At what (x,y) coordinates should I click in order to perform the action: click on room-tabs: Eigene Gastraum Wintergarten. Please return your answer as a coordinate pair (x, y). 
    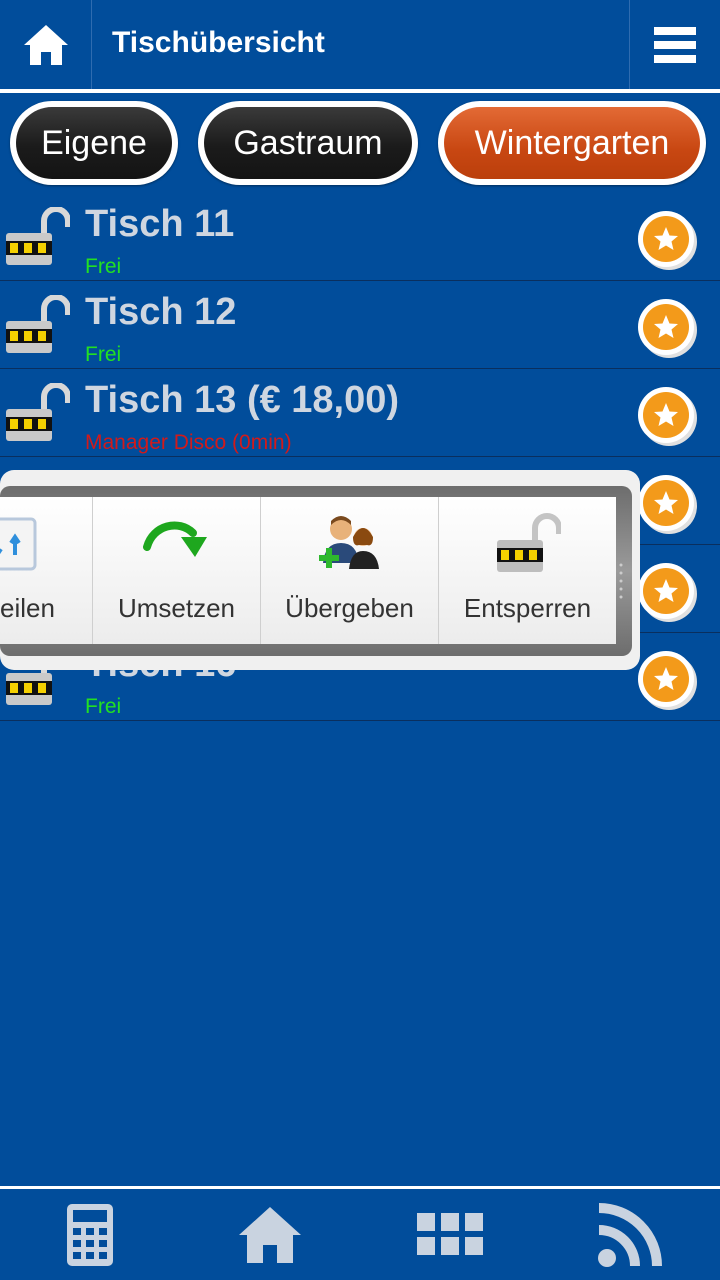
    Looking at the image, I should click on (360, 145).